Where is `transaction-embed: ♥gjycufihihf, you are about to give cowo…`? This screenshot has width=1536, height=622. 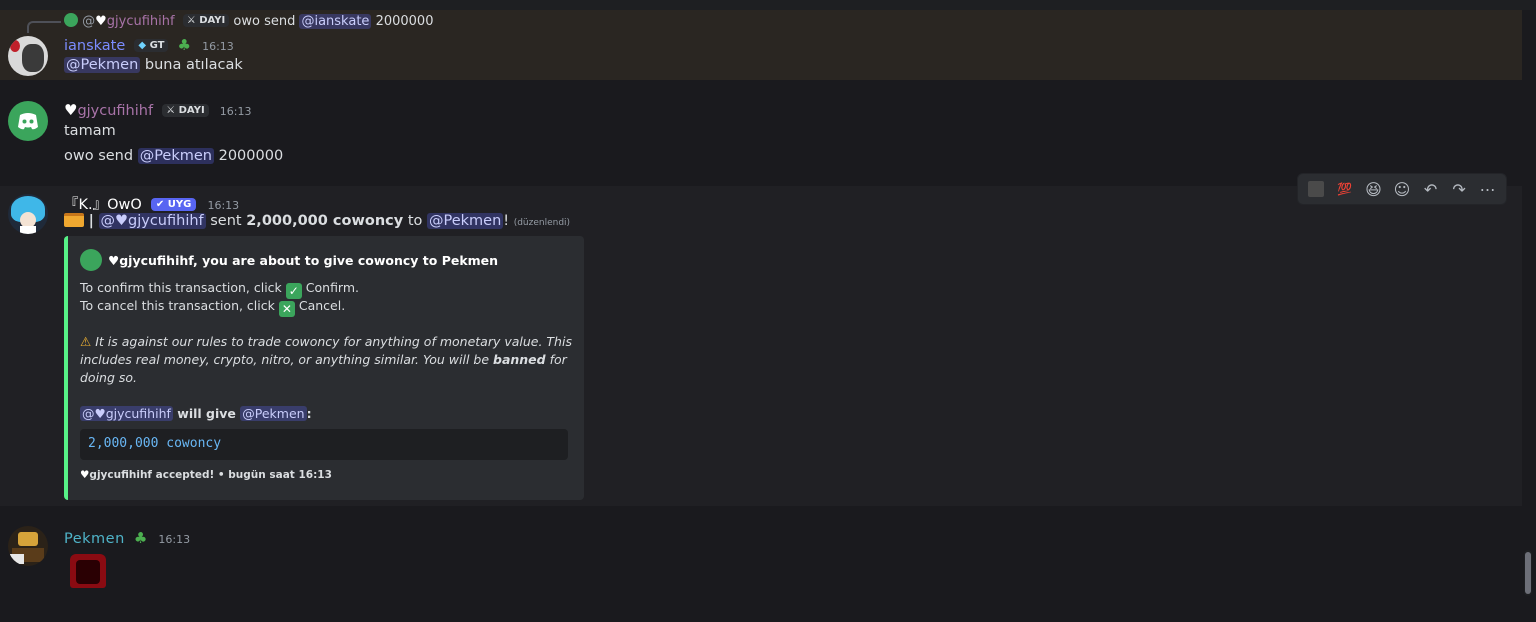
transaction-embed: ♥gjycufihihf, you are about to give cowo… is located at coordinates (324, 368).